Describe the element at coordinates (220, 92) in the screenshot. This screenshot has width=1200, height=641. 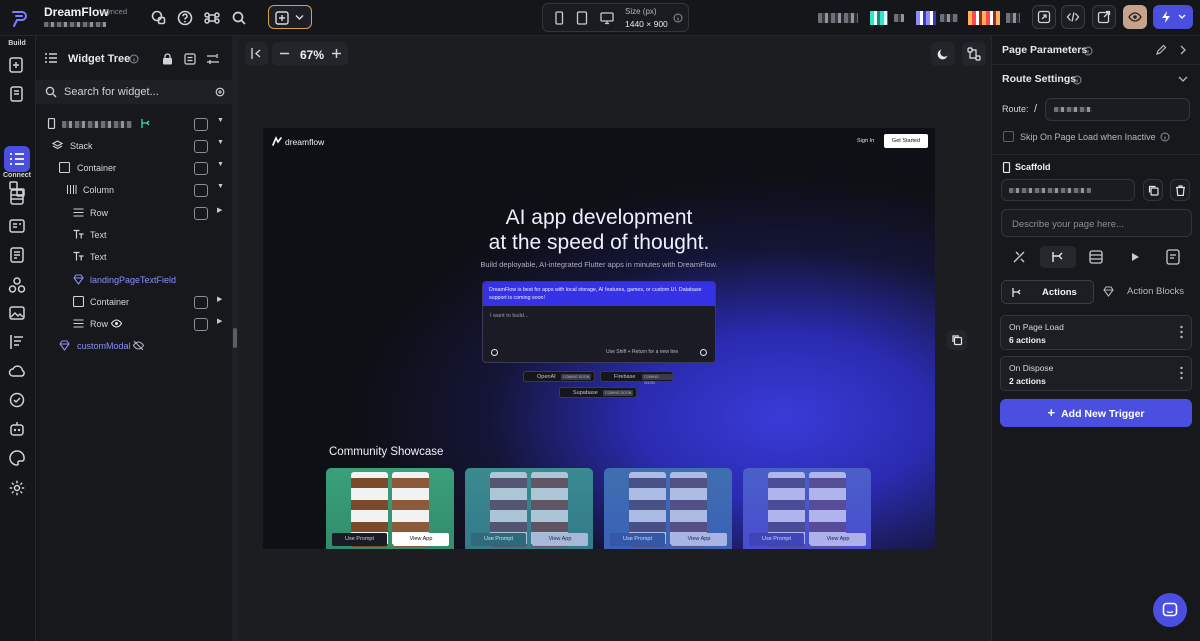
I see `ai-search-icon` at that location.